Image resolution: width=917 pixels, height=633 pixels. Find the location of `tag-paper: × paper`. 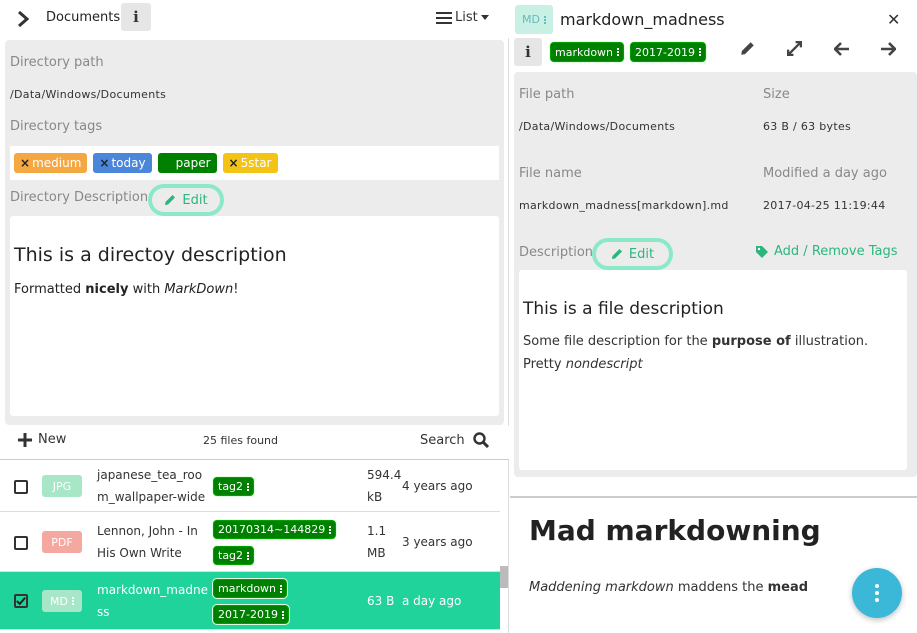

tag-paper: × paper is located at coordinates (187, 163).